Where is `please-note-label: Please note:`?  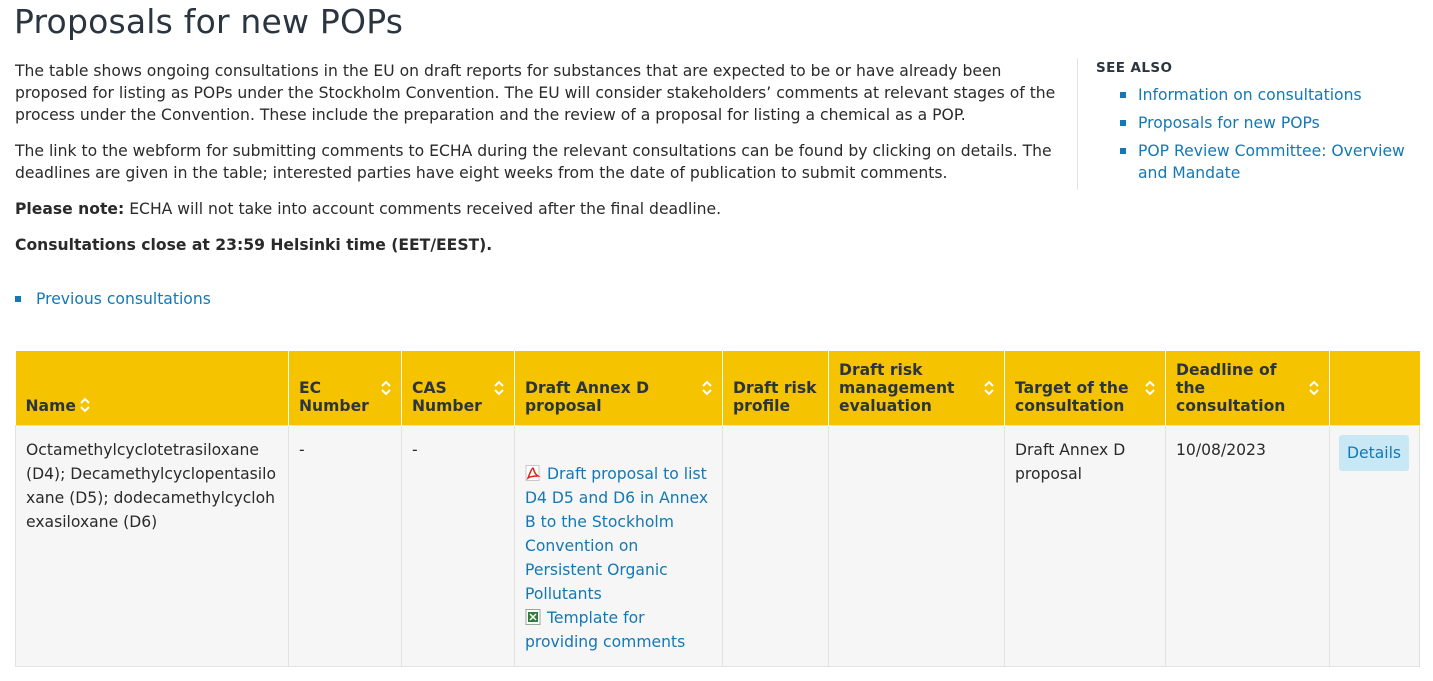
please-note-label: Please note: is located at coordinates (70, 209).